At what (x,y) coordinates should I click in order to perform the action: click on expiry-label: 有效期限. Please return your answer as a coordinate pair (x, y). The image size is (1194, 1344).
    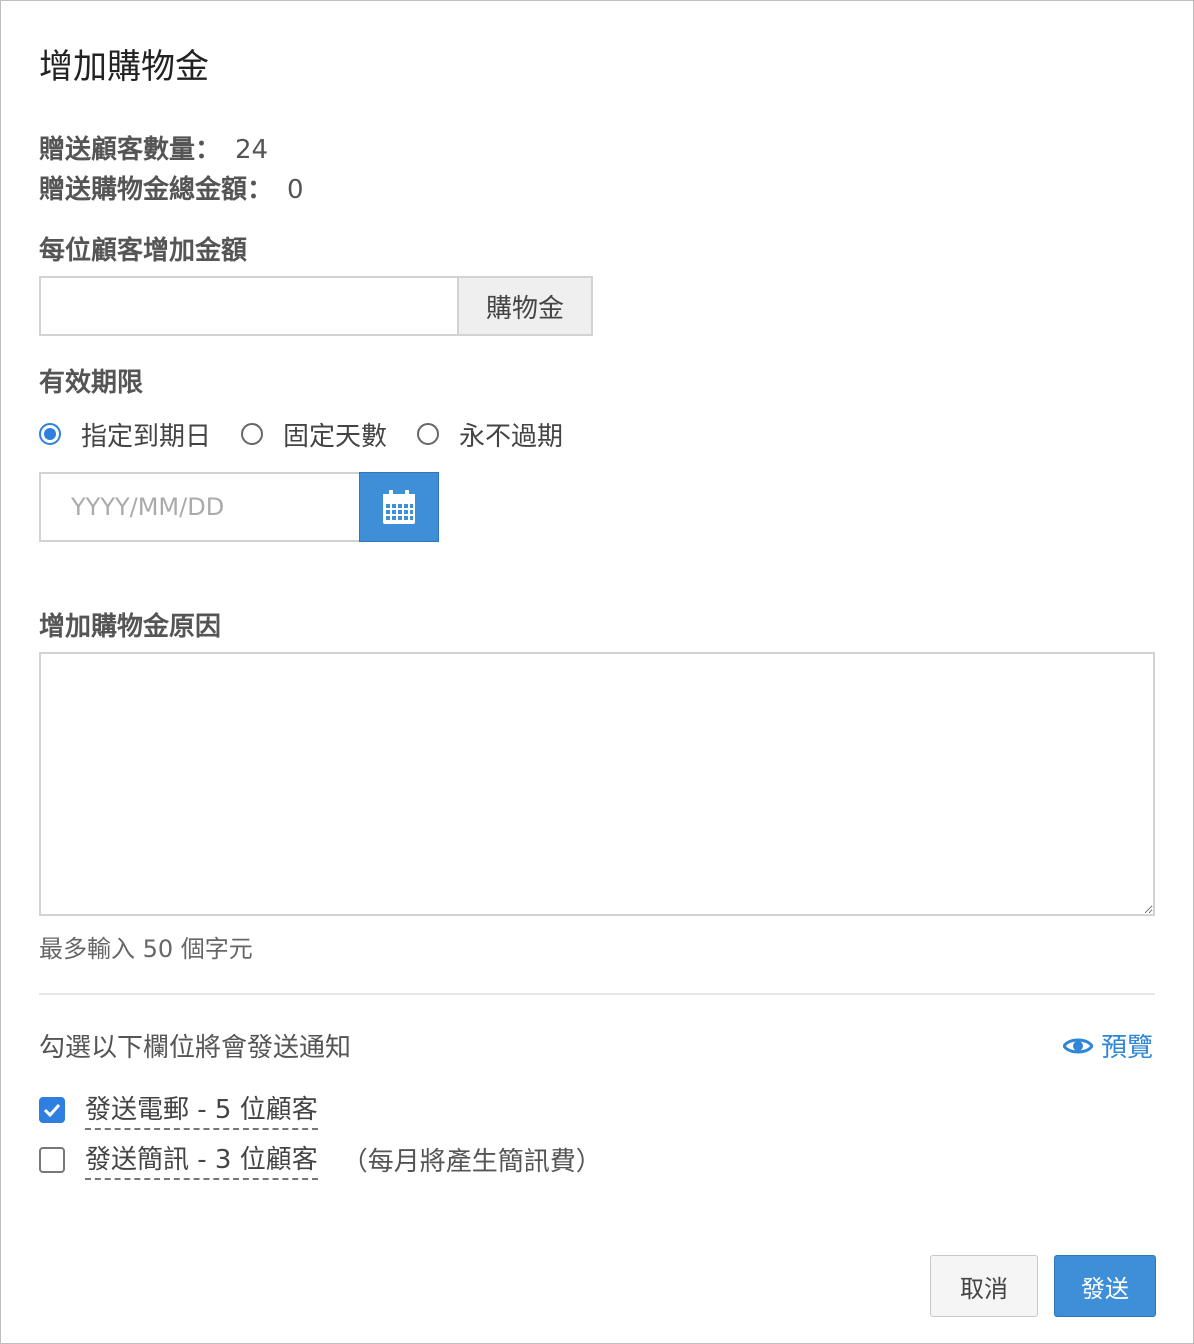
    Looking at the image, I should click on (91, 383).